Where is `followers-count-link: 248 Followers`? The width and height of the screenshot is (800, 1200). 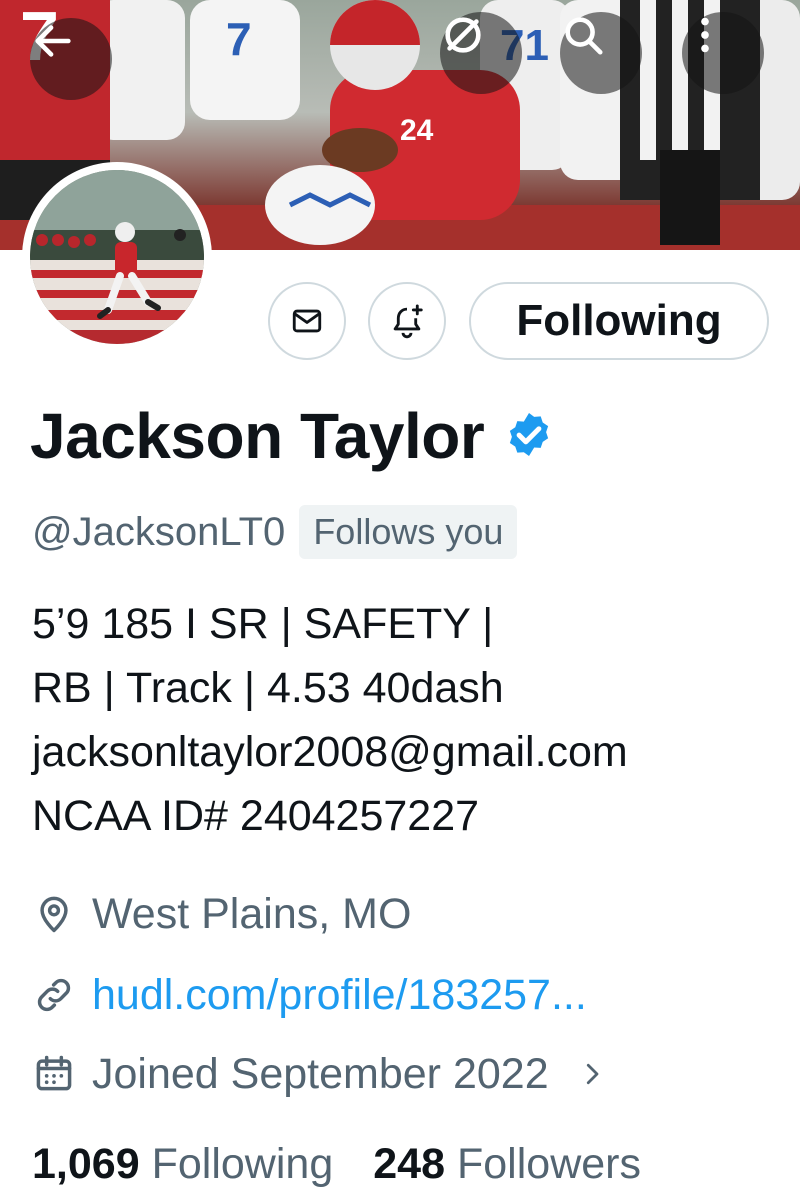
followers-count-link: 248 Followers is located at coordinates (507, 1164).